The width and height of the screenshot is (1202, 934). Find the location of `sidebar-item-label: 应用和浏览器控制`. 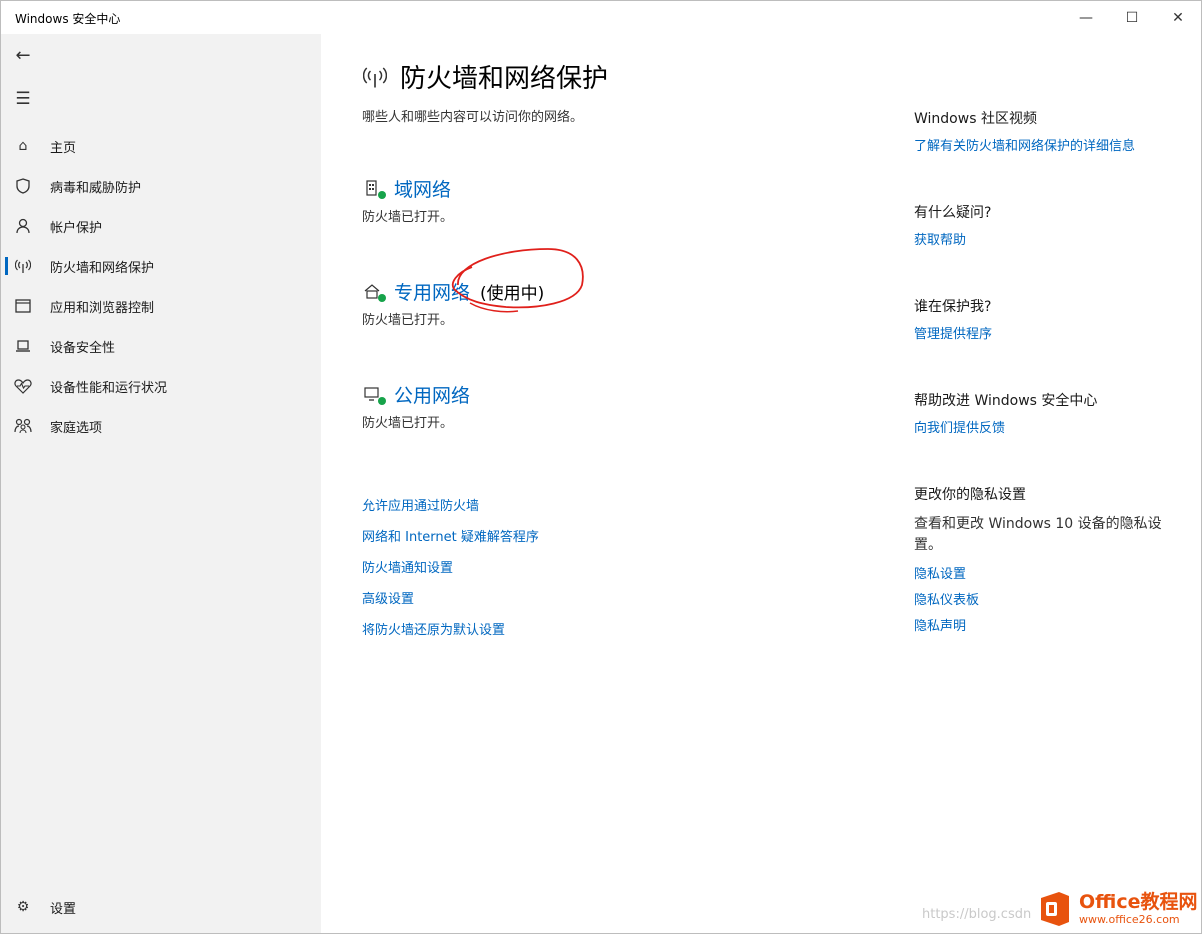

sidebar-item-label: 应用和浏览器控制 is located at coordinates (102, 308).